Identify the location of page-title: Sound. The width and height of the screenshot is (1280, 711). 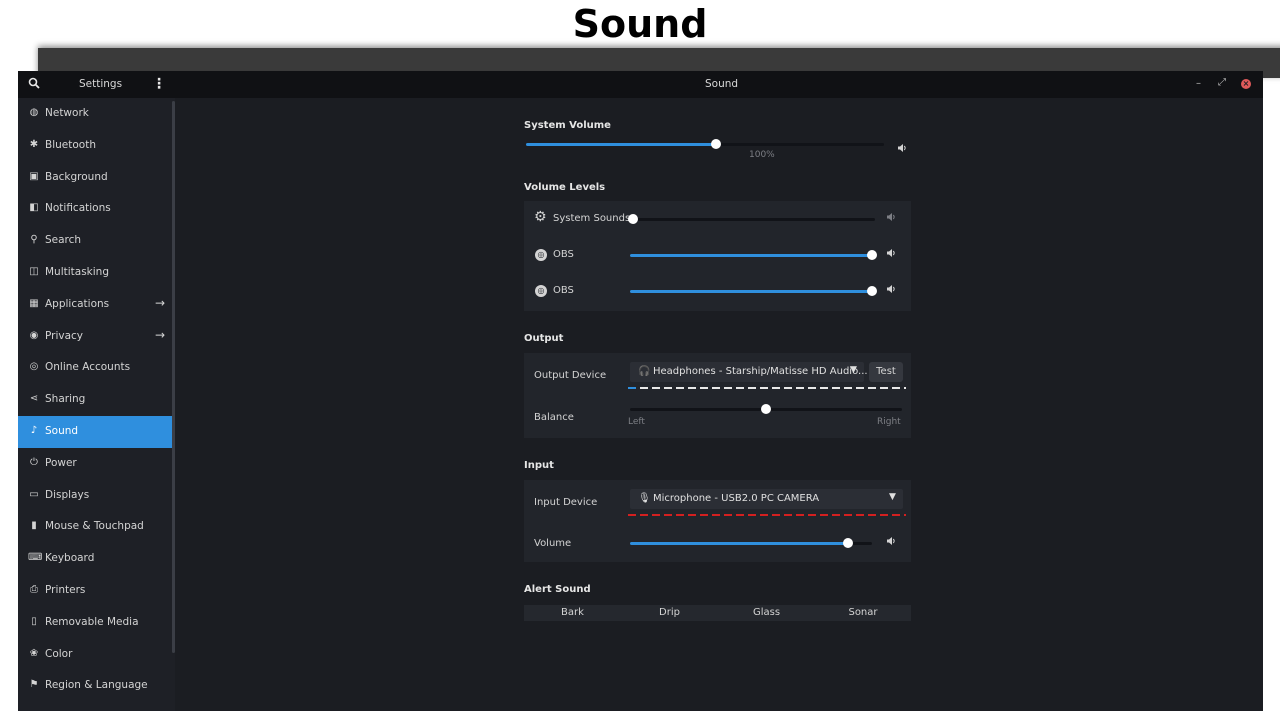
(640, 24).